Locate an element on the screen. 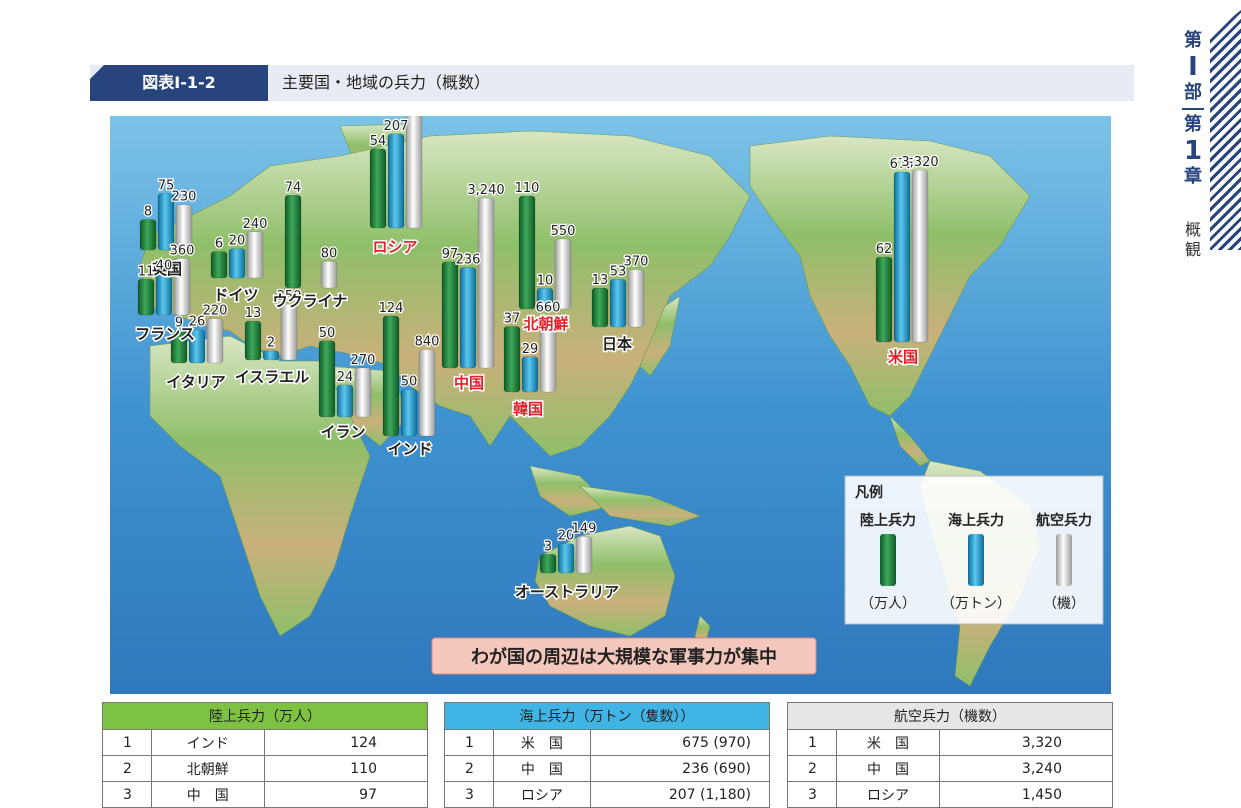 The height and width of the screenshot is (808, 1241). value-label-air: 240 is located at coordinates (255, 224).